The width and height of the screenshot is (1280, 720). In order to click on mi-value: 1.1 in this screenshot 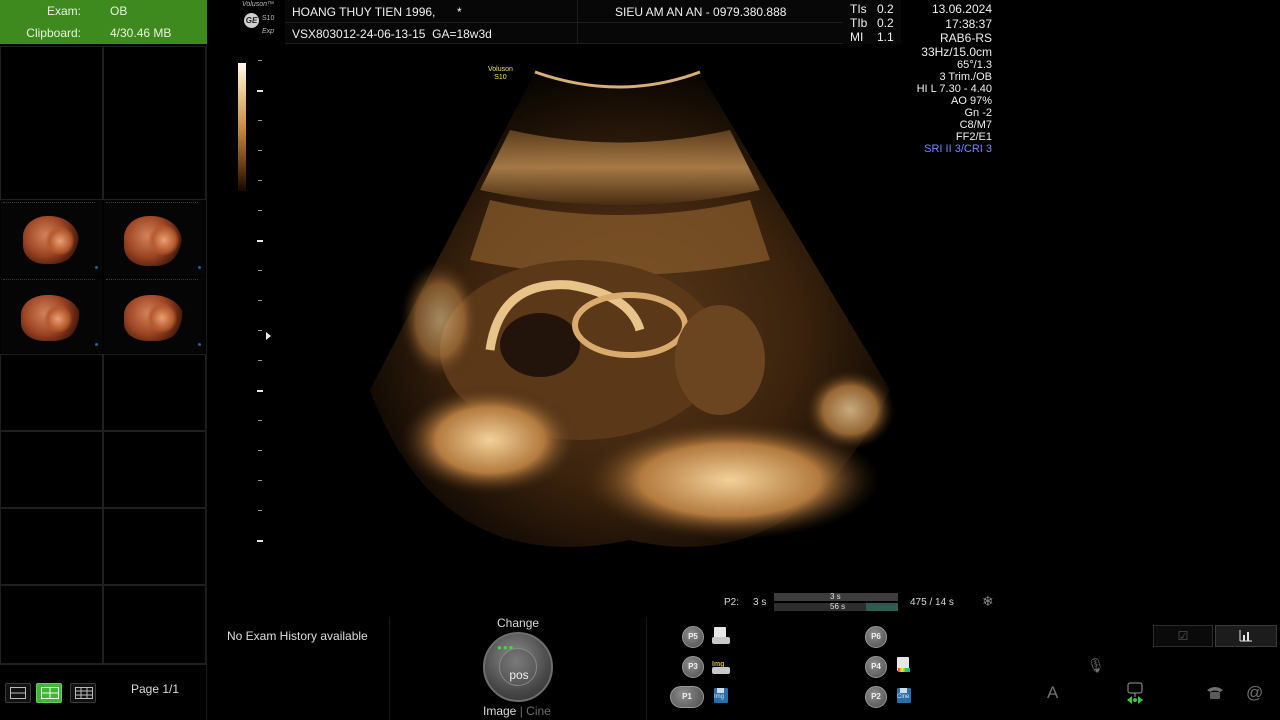, I will do `click(885, 37)`.